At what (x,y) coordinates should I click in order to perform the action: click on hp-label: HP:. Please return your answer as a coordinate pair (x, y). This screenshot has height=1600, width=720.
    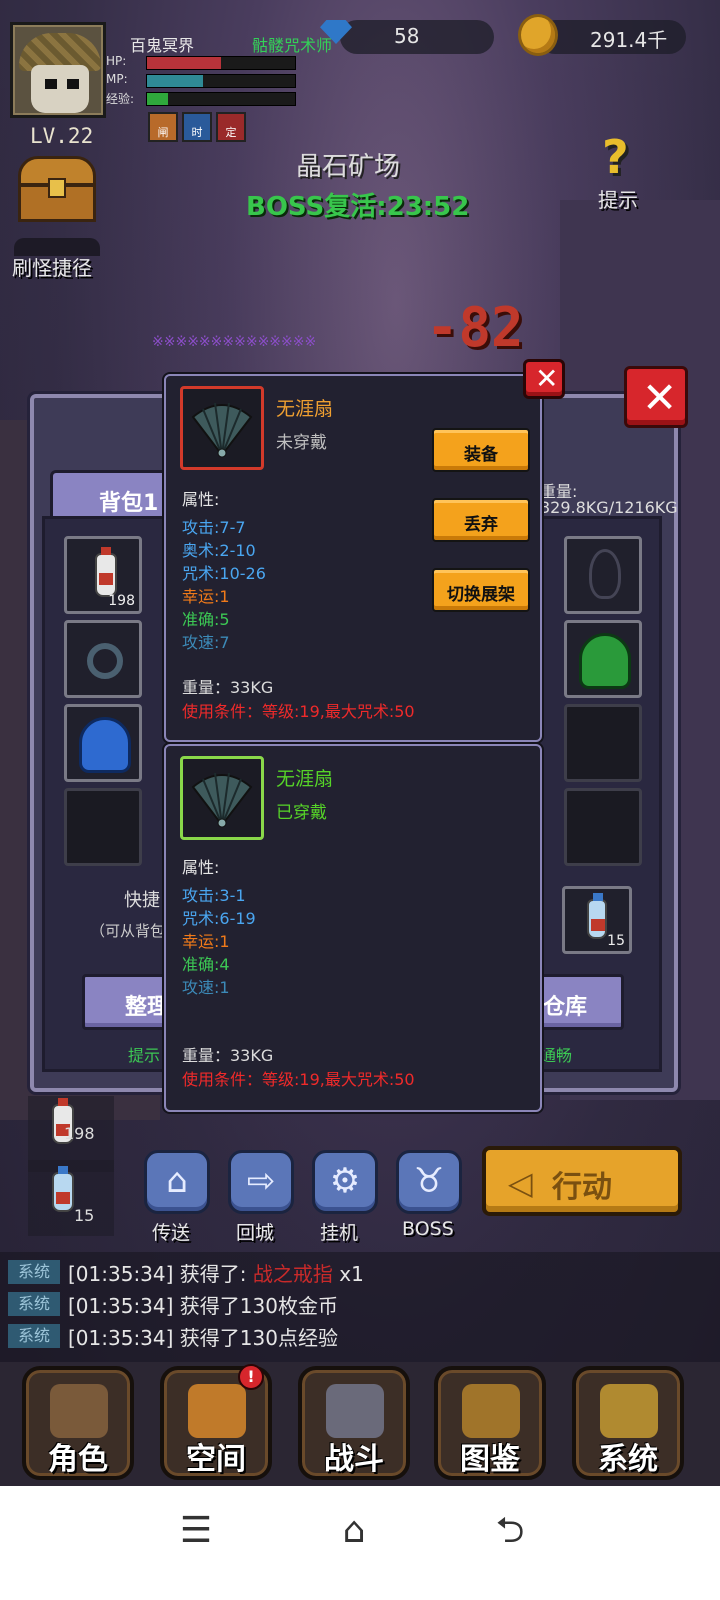
    Looking at the image, I should click on (116, 61).